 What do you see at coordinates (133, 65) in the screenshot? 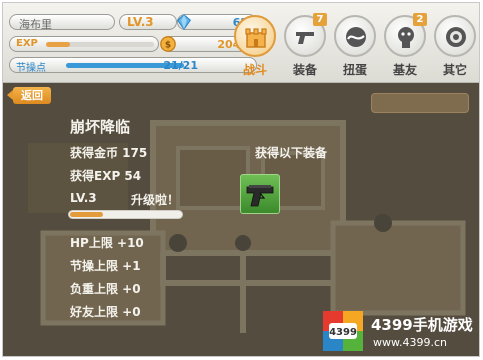
I see `stamina-box: 节操点 21/21` at bounding box center [133, 65].